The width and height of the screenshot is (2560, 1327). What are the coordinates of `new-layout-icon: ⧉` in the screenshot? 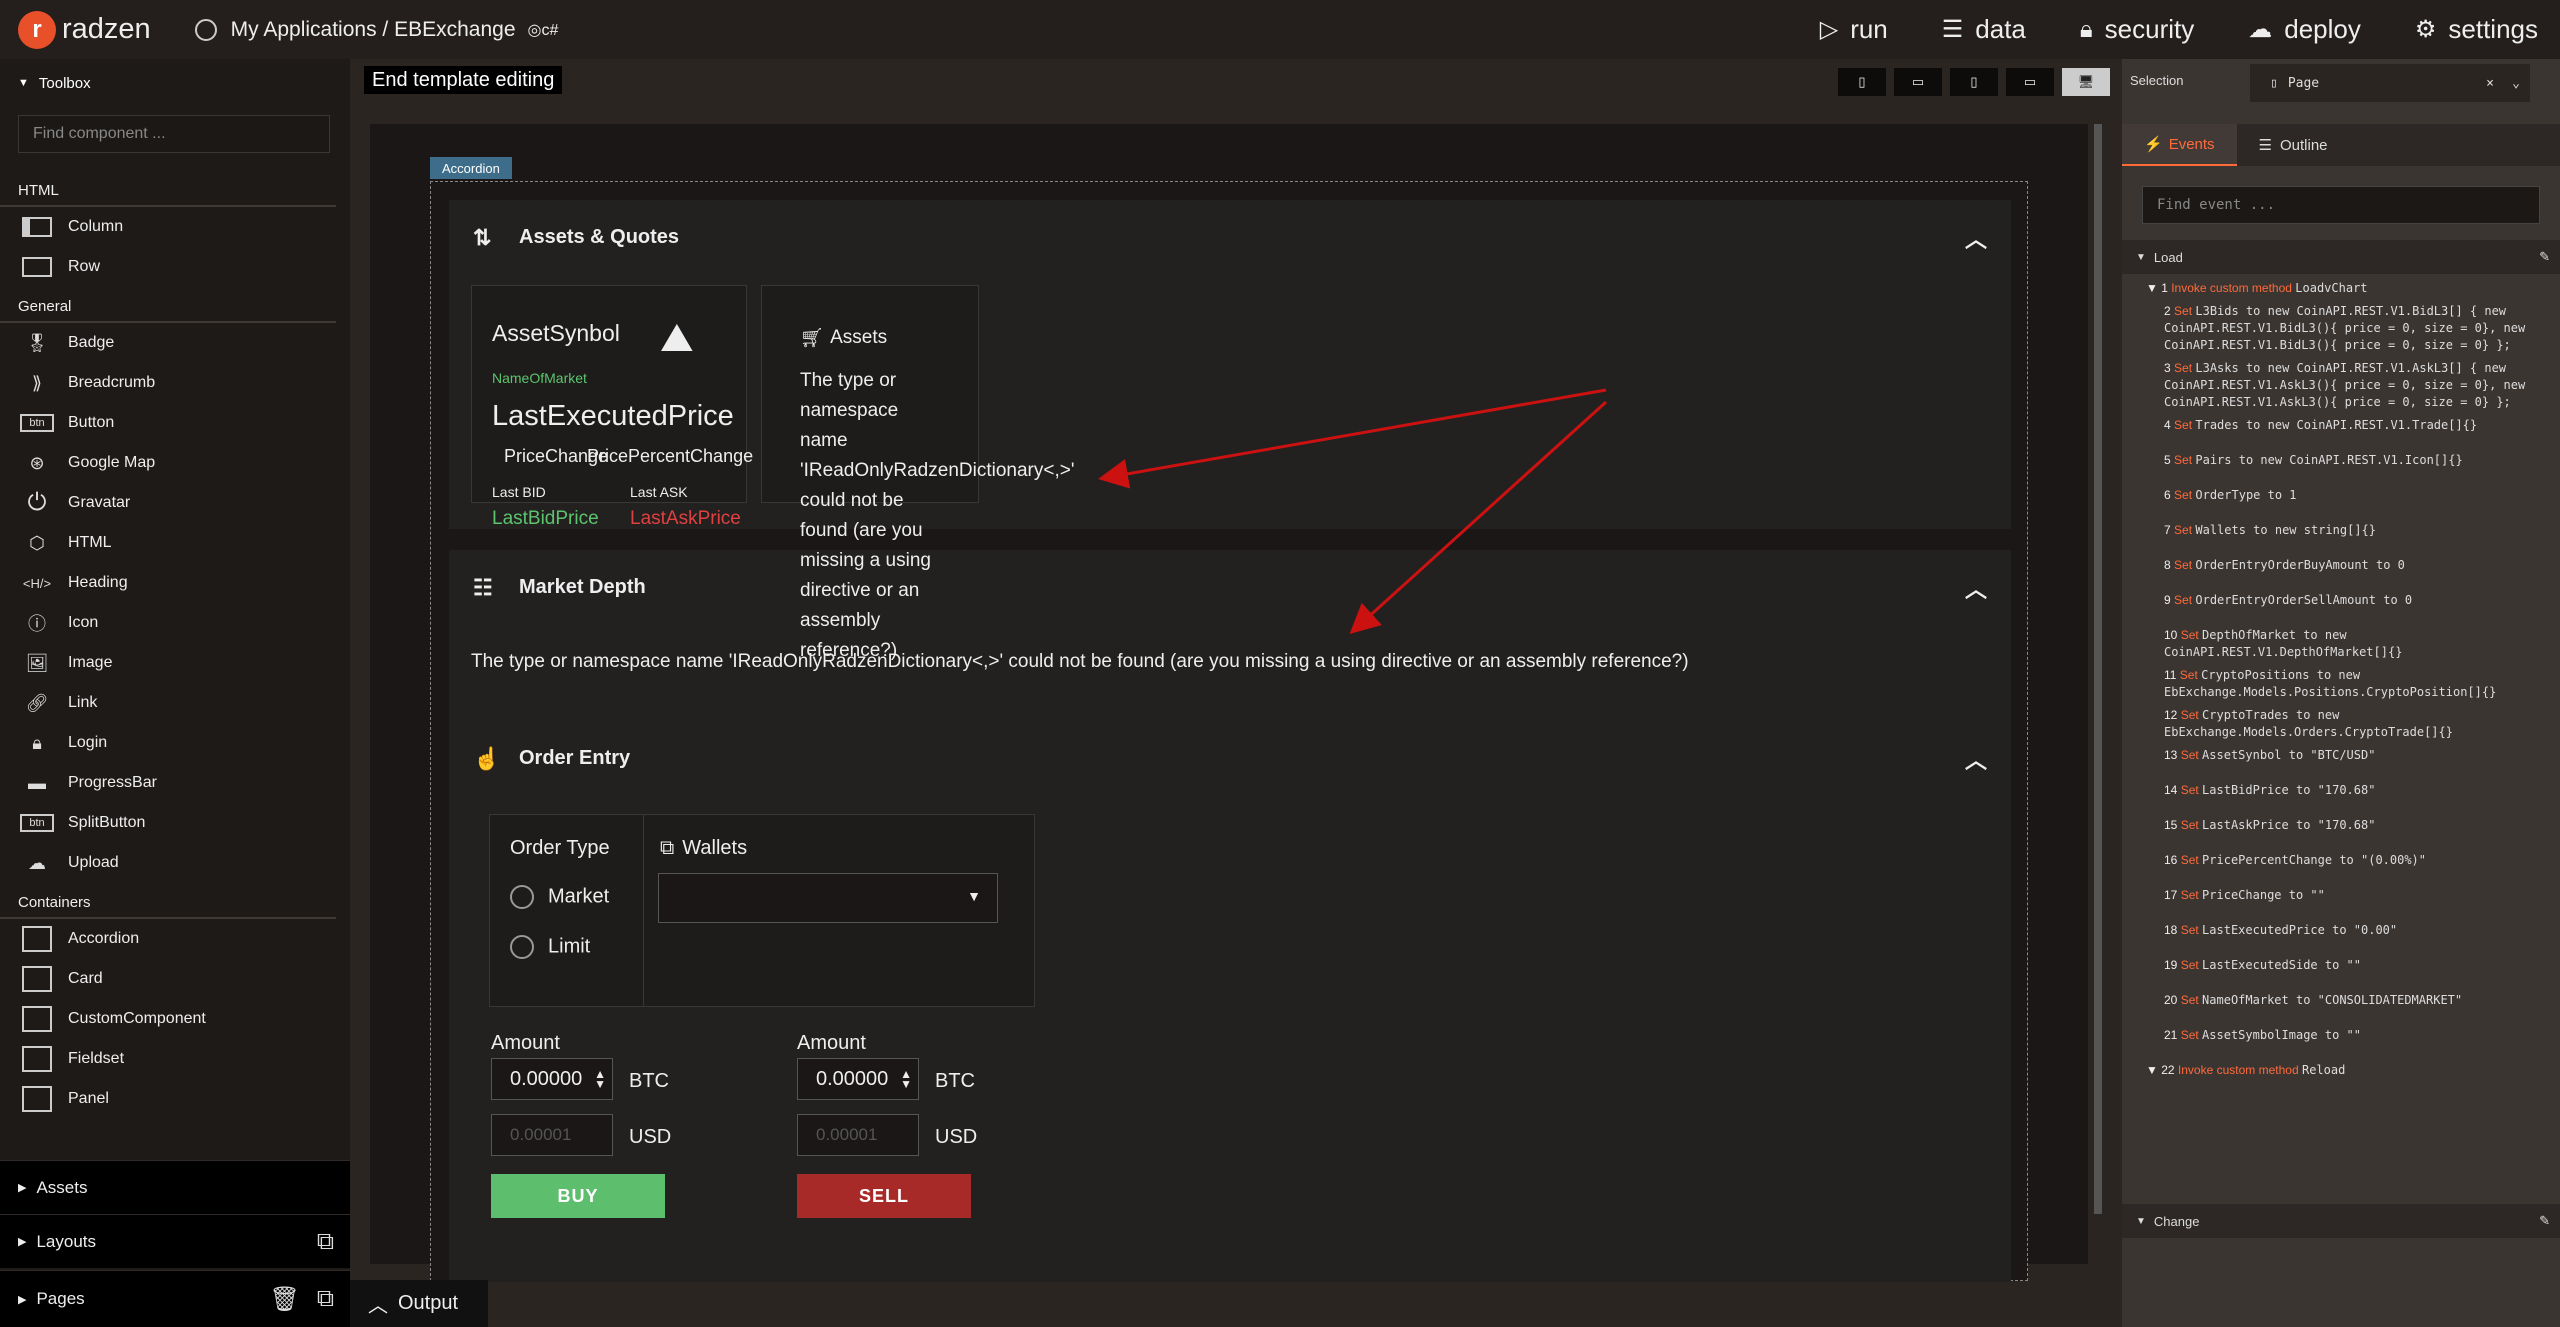 It's located at (325, 1242).